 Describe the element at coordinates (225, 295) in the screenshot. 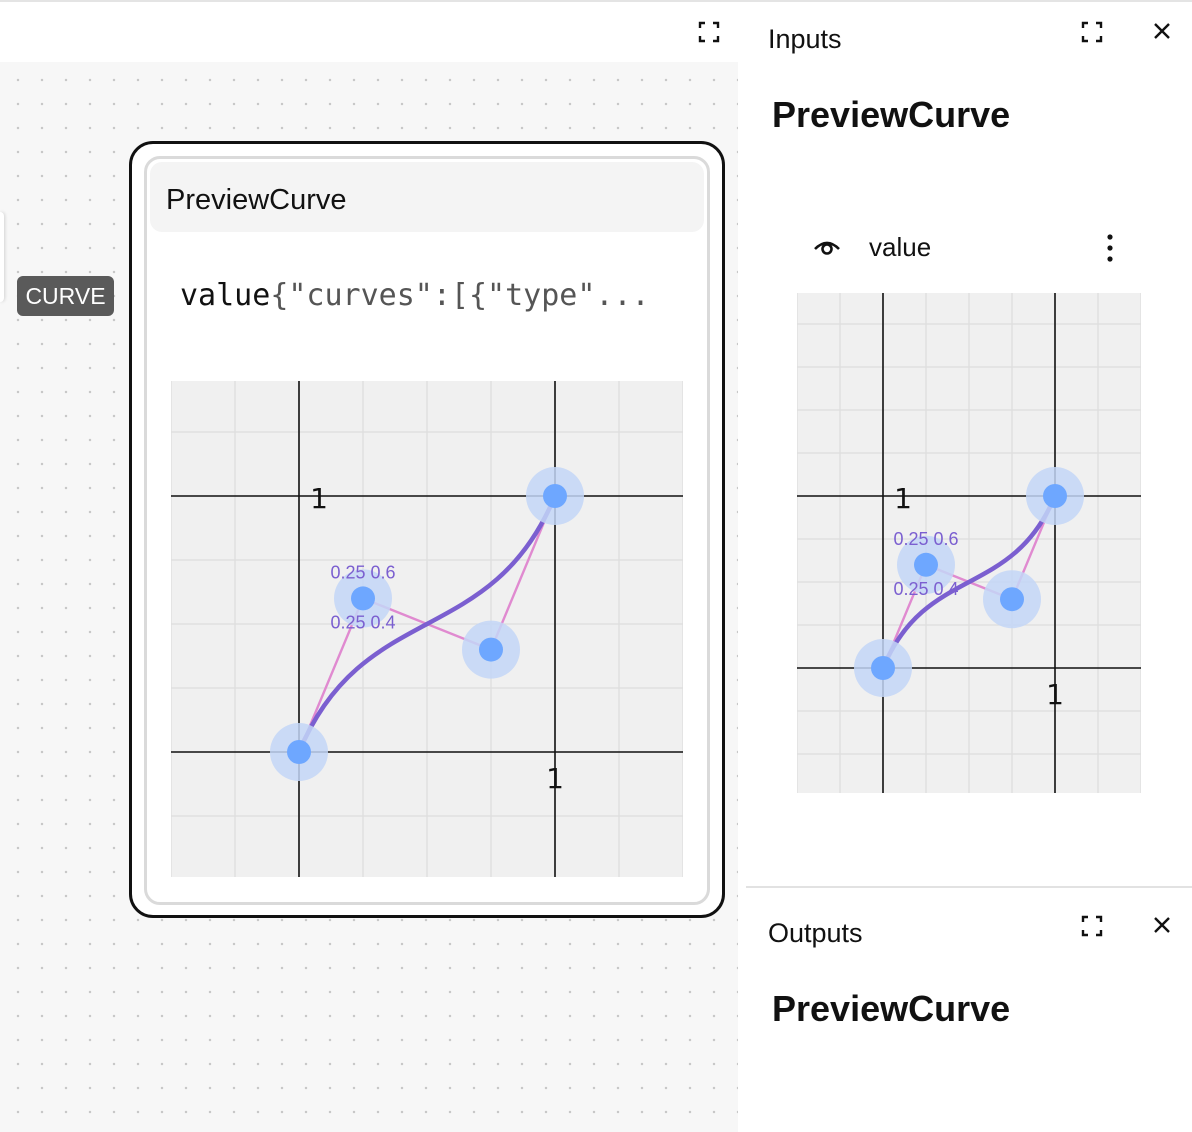

I see `port-name: value` at that location.